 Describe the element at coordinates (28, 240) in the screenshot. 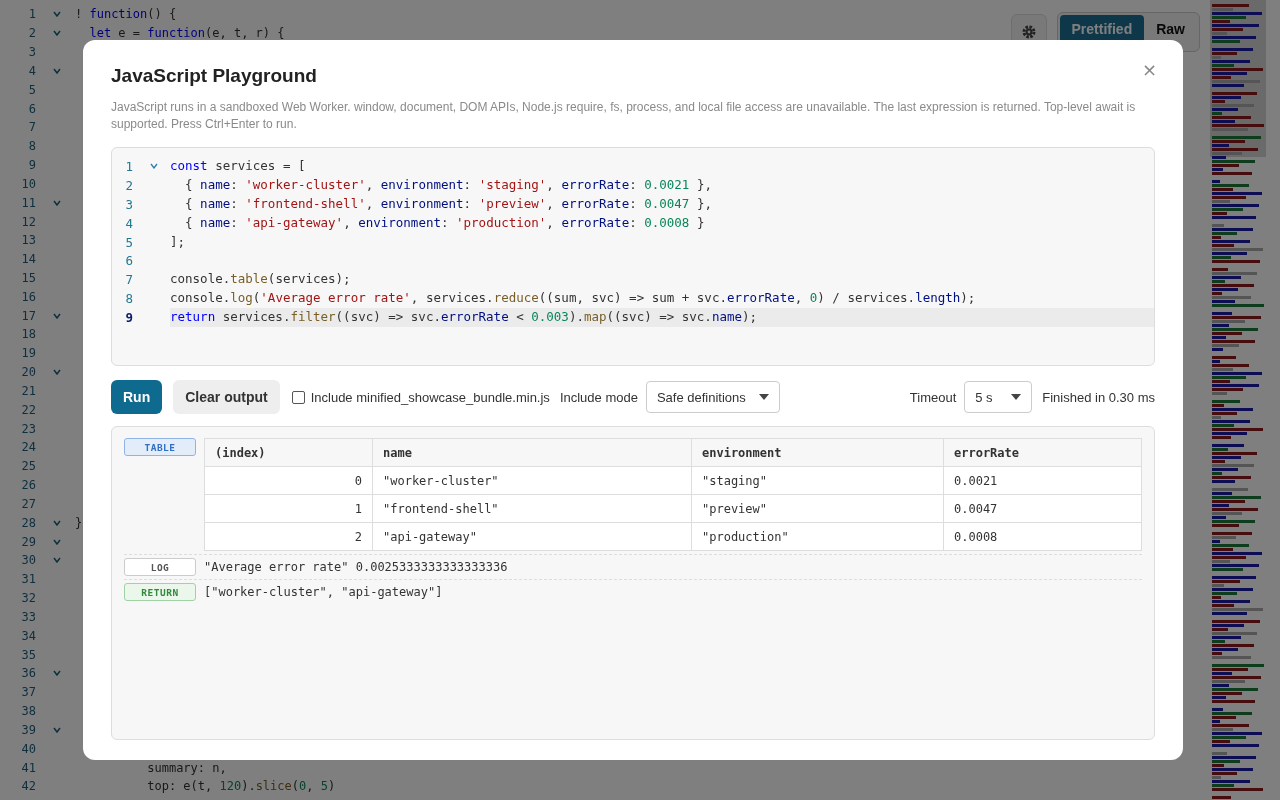

I see `line-number: 13` at that location.